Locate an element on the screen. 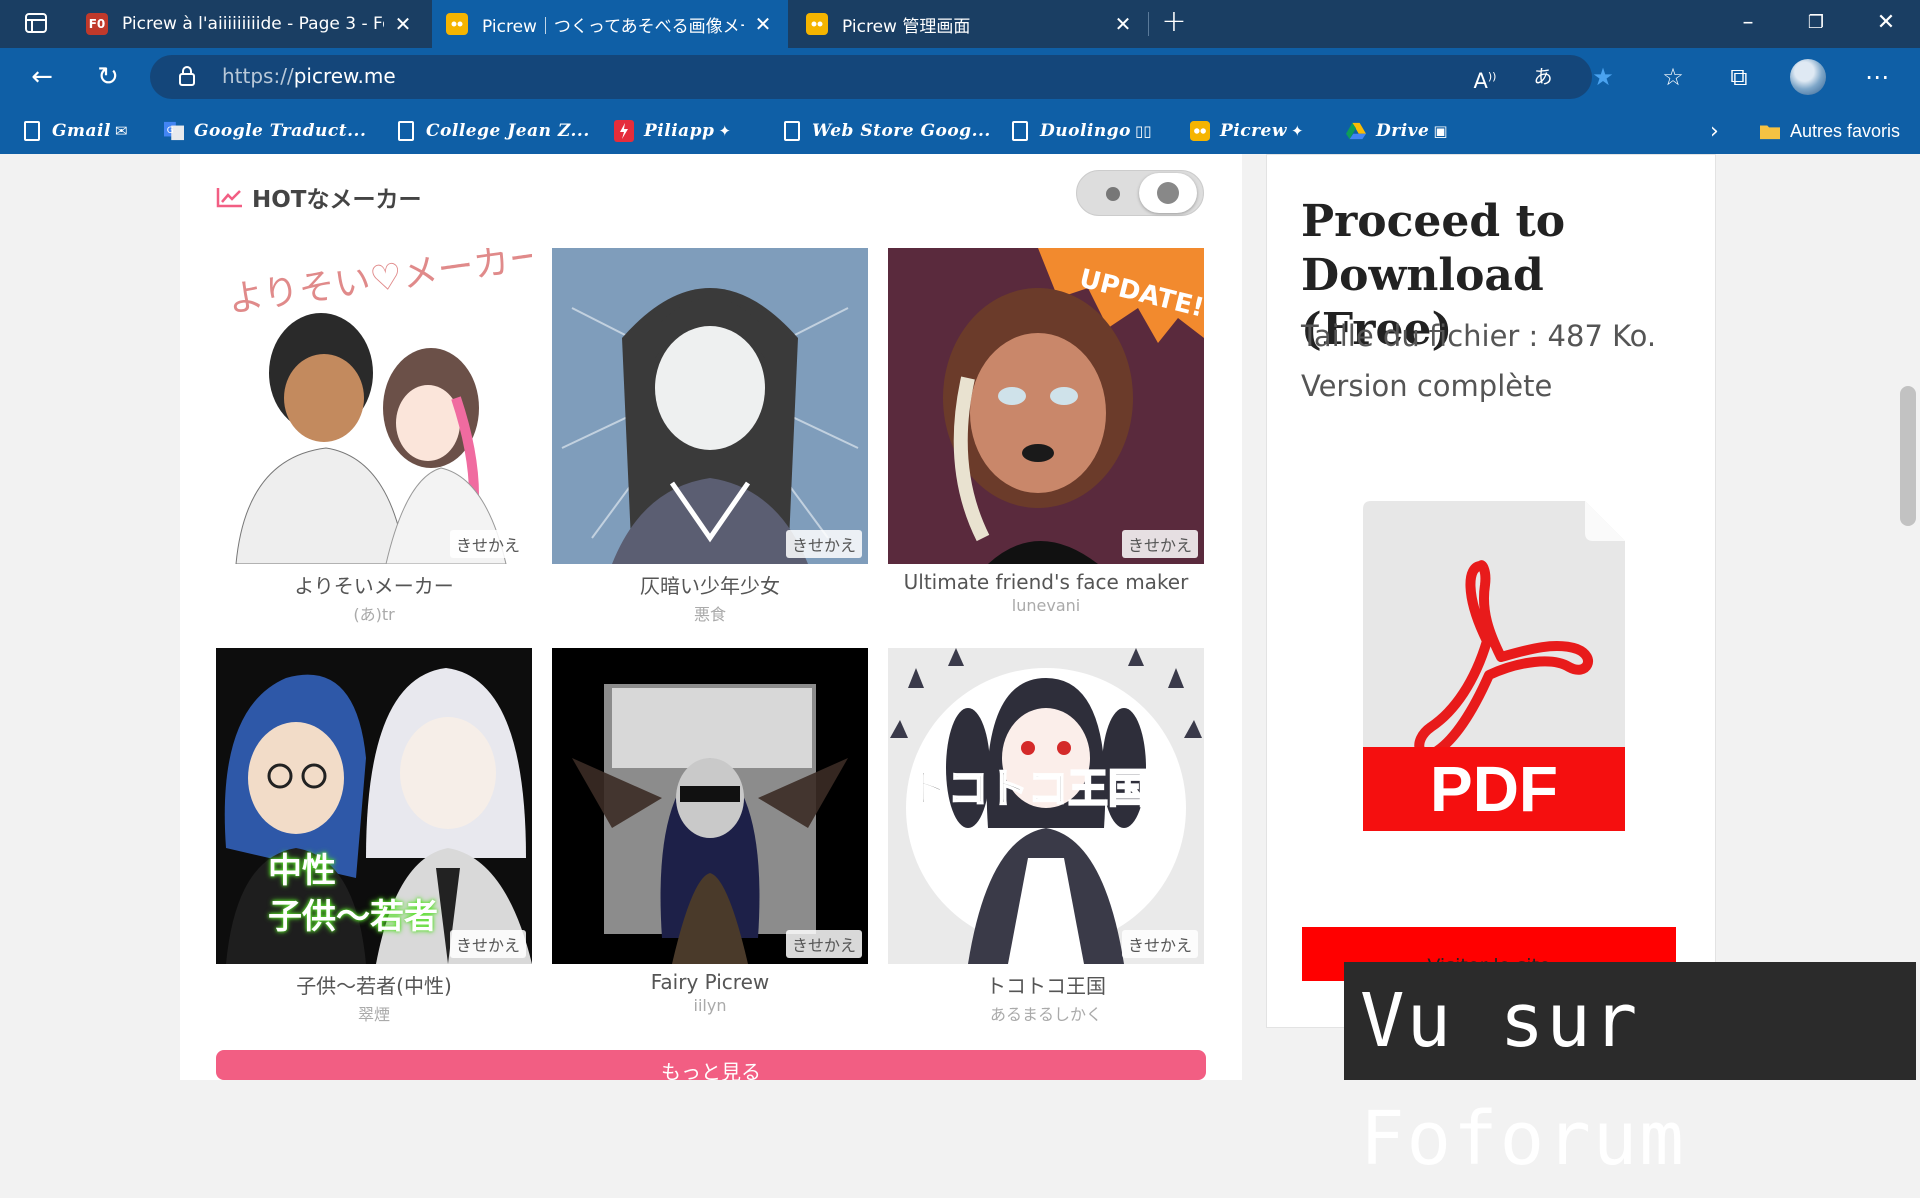 Image resolution: width=1920 pixels, height=1198 pixels. maker-name: Ultimate friend's face maker is located at coordinates (1046, 582).